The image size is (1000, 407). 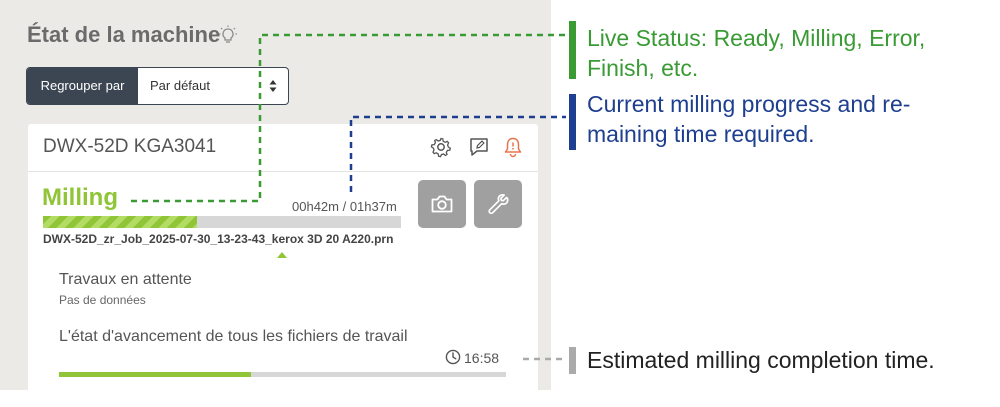 I want to click on status-annotation-marker, so click(x=572, y=50).